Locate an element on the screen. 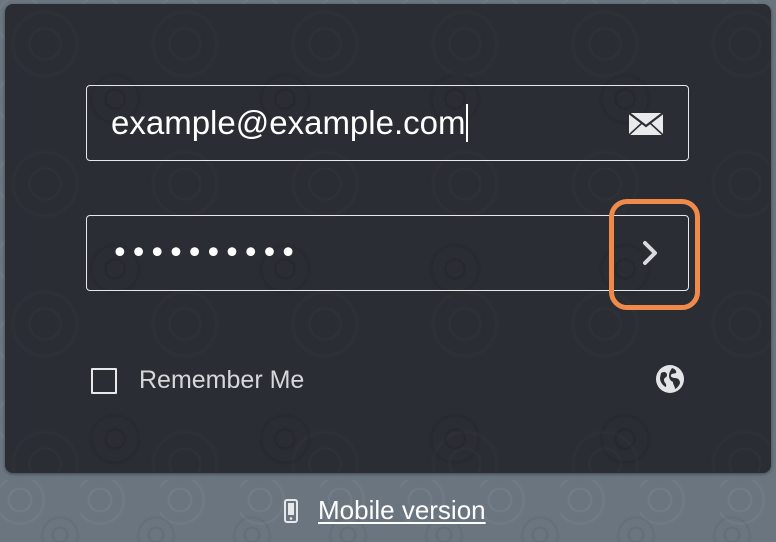 The width and height of the screenshot is (776, 542). remember-me-option: Remember Me is located at coordinates (197, 380).